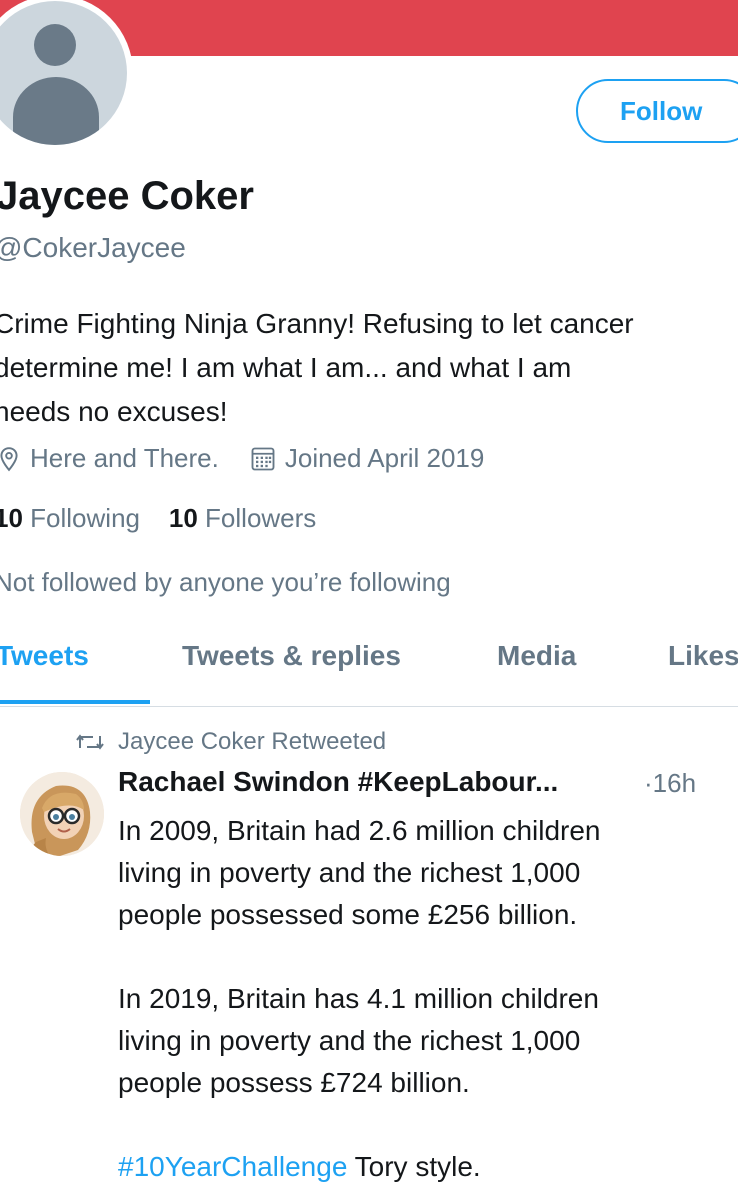 This screenshot has width=738, height=1200. Describe the element at coordinates (127, 196) in the screenshot. I see `profile-name: Jaycee Coker` at that location.